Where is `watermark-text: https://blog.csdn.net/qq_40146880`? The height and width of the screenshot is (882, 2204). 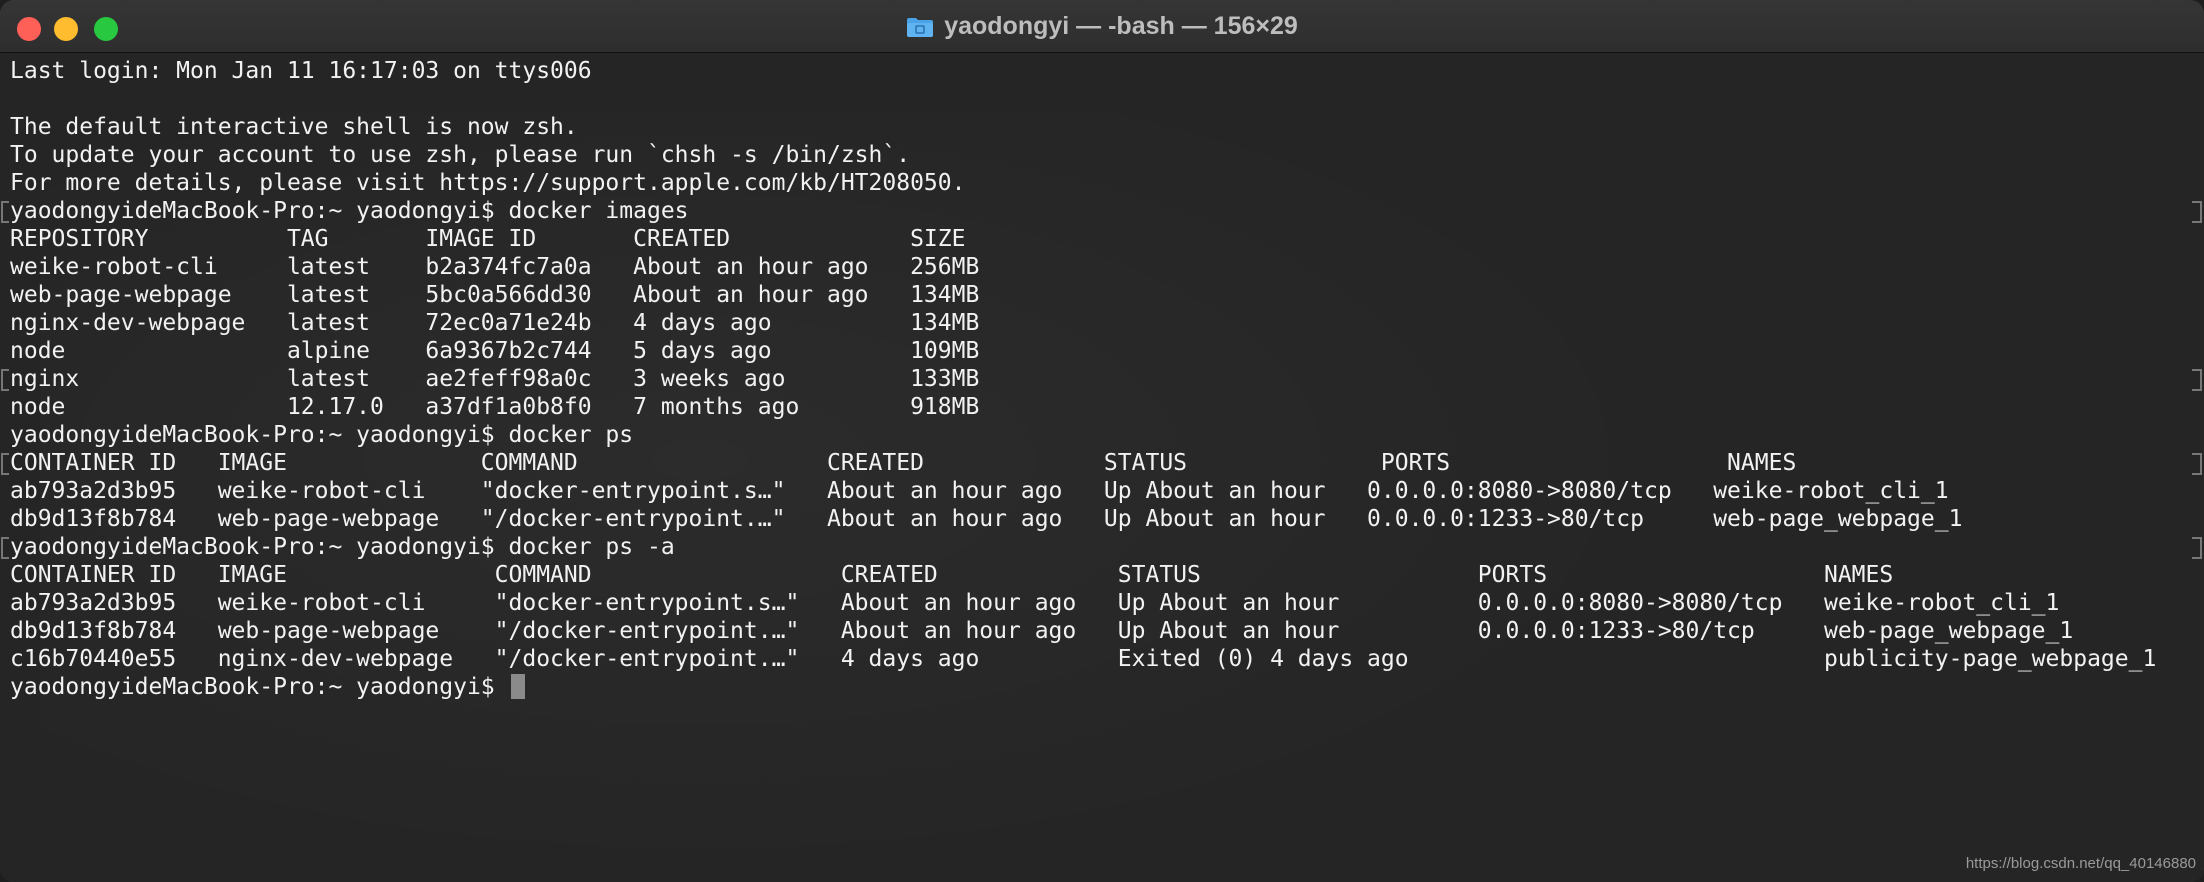 watermark-text: https://blog.csdn.net/qq_40146880 is located at coordinates (2080, 863).